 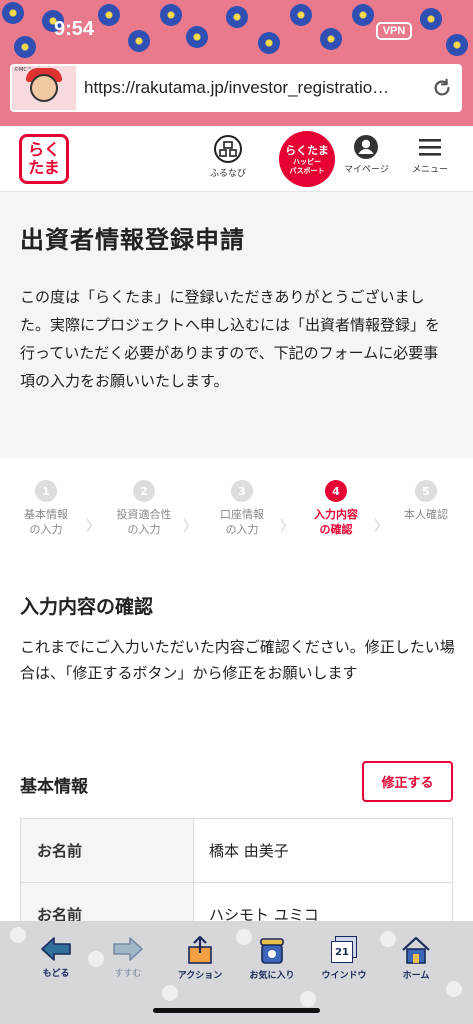 What do you see at coordinates (128, 974) in the screenshot?
I see `forward-label: すすむ` at bounding box center [128, 974].